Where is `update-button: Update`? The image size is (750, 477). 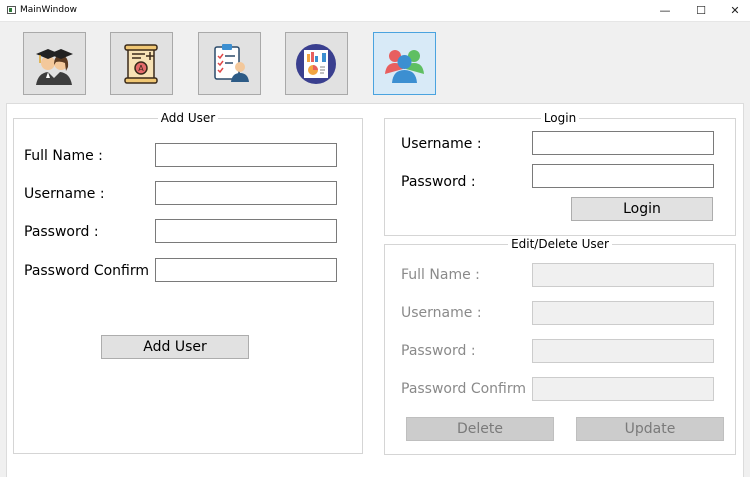 update-button: Update is located at coordinates (650, 429).